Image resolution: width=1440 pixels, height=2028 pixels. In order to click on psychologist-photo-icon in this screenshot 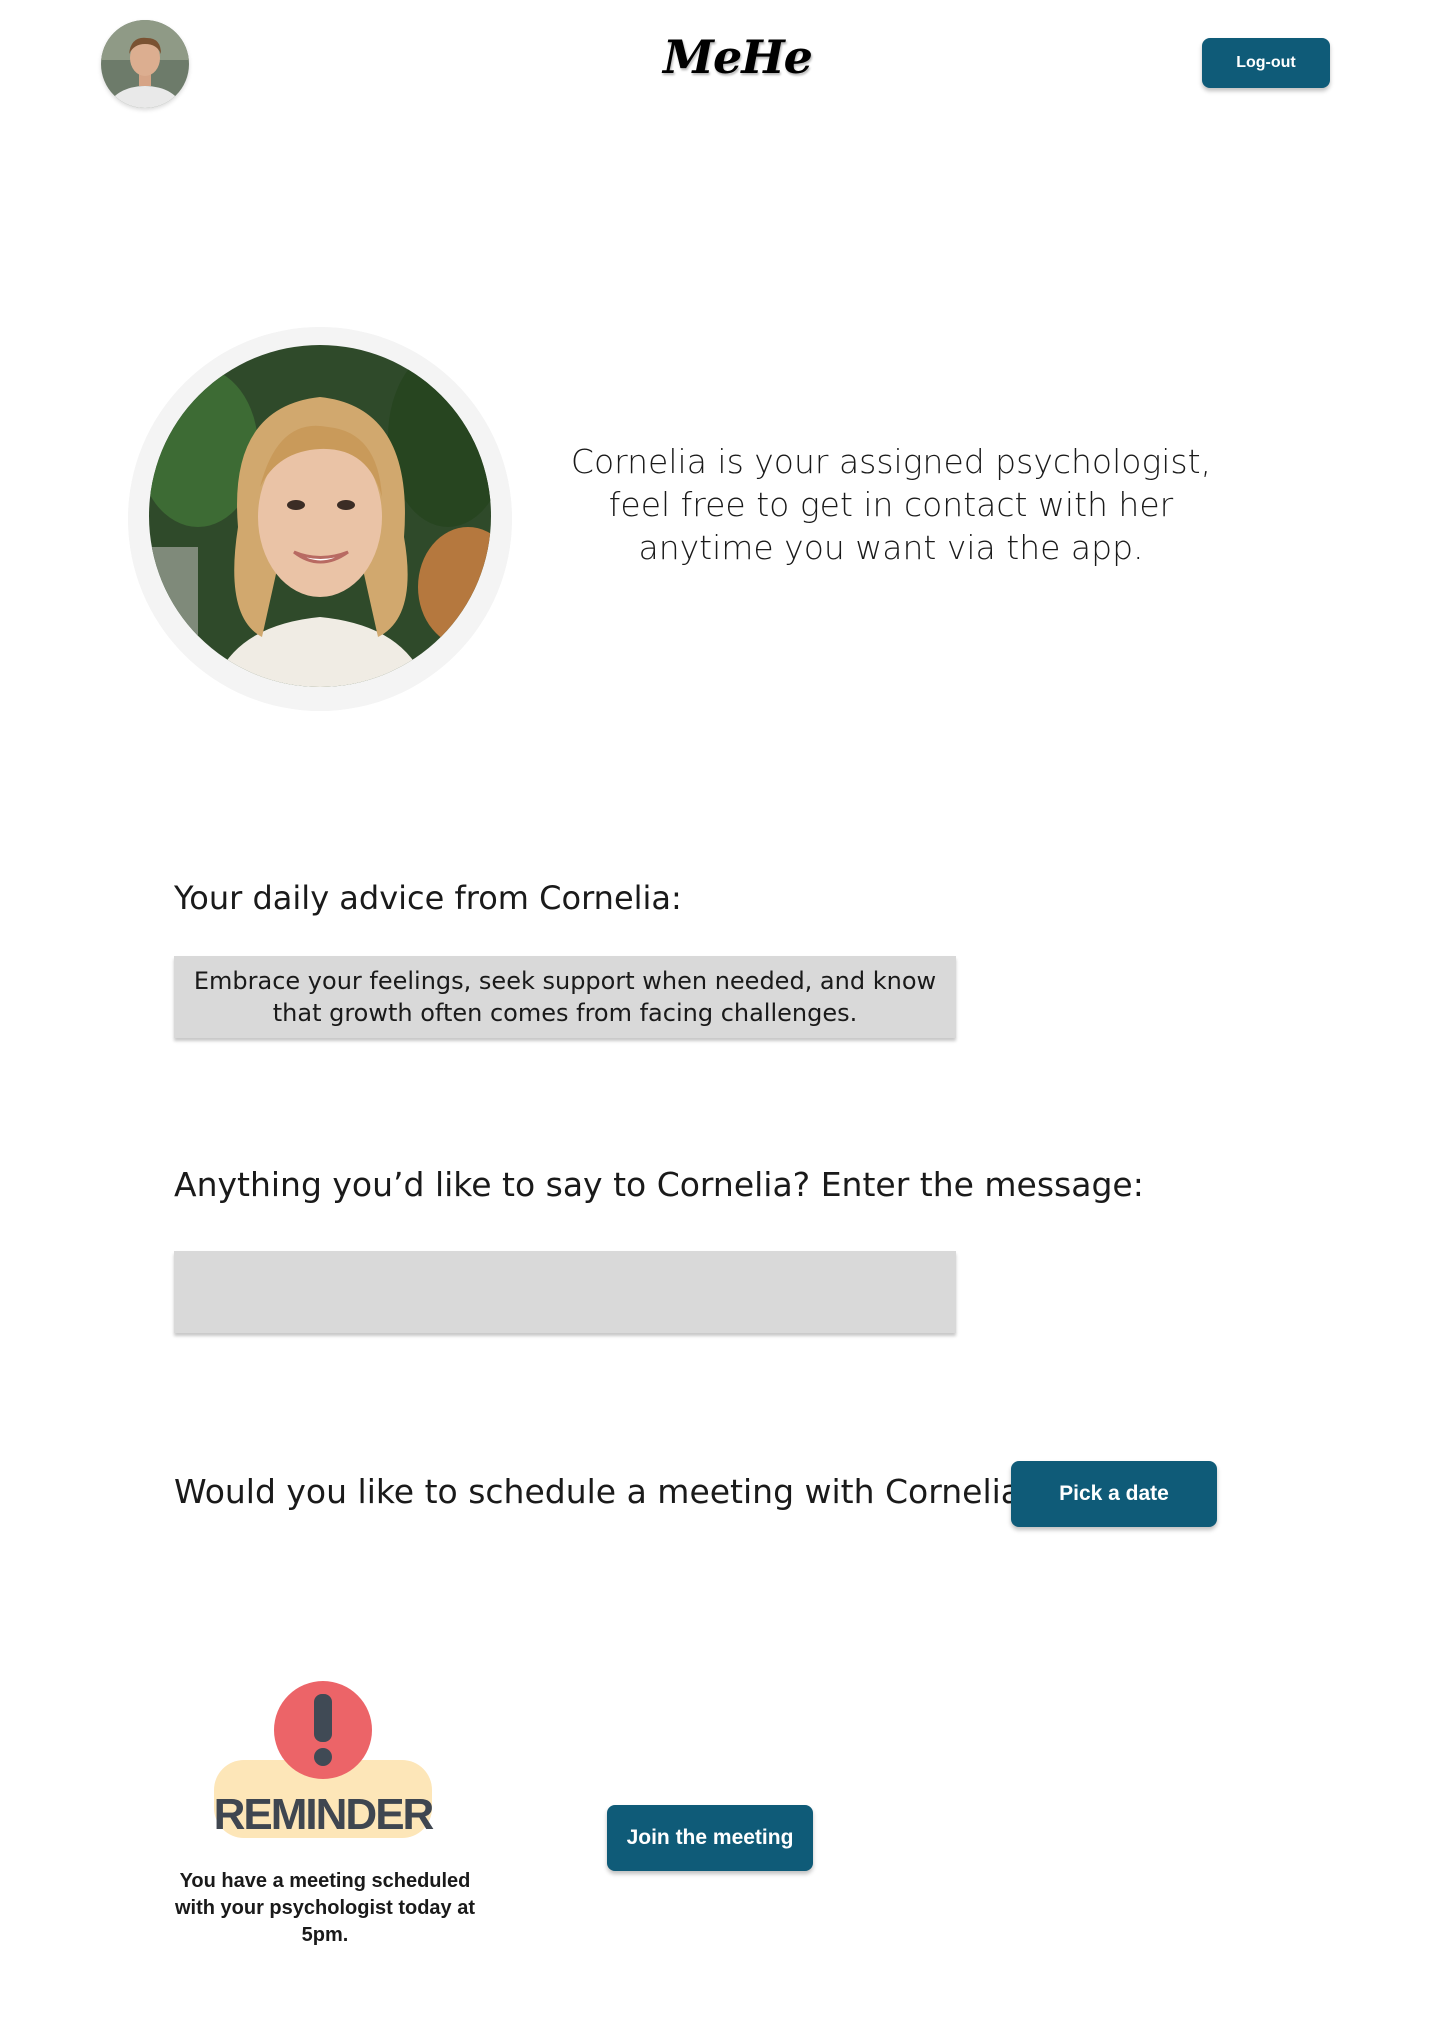, I will do `click(320, 519)`.